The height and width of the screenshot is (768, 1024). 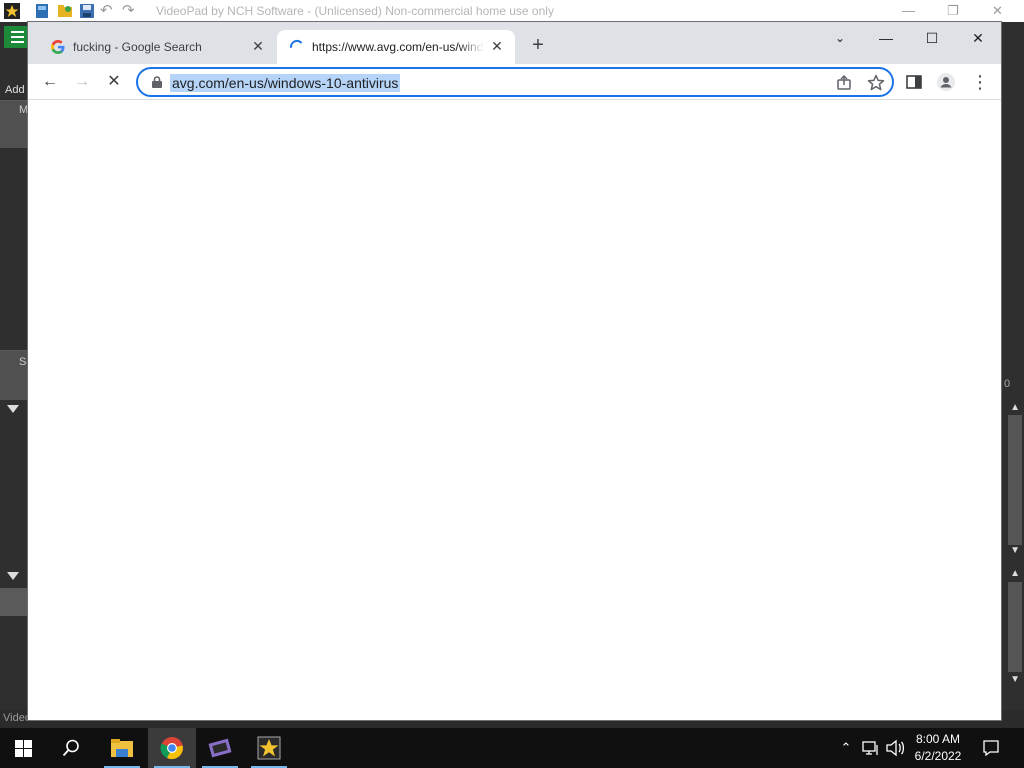 I want to click on add-media-label: Add, so click(x=15, y=90).